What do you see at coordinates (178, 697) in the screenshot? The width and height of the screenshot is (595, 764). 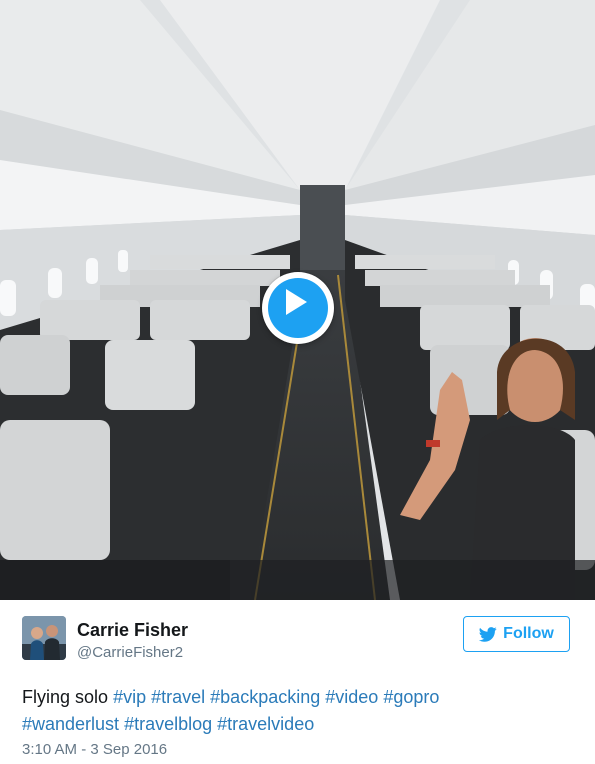 I see `hashtag-link: #travel` at bounding box center [178, 697].